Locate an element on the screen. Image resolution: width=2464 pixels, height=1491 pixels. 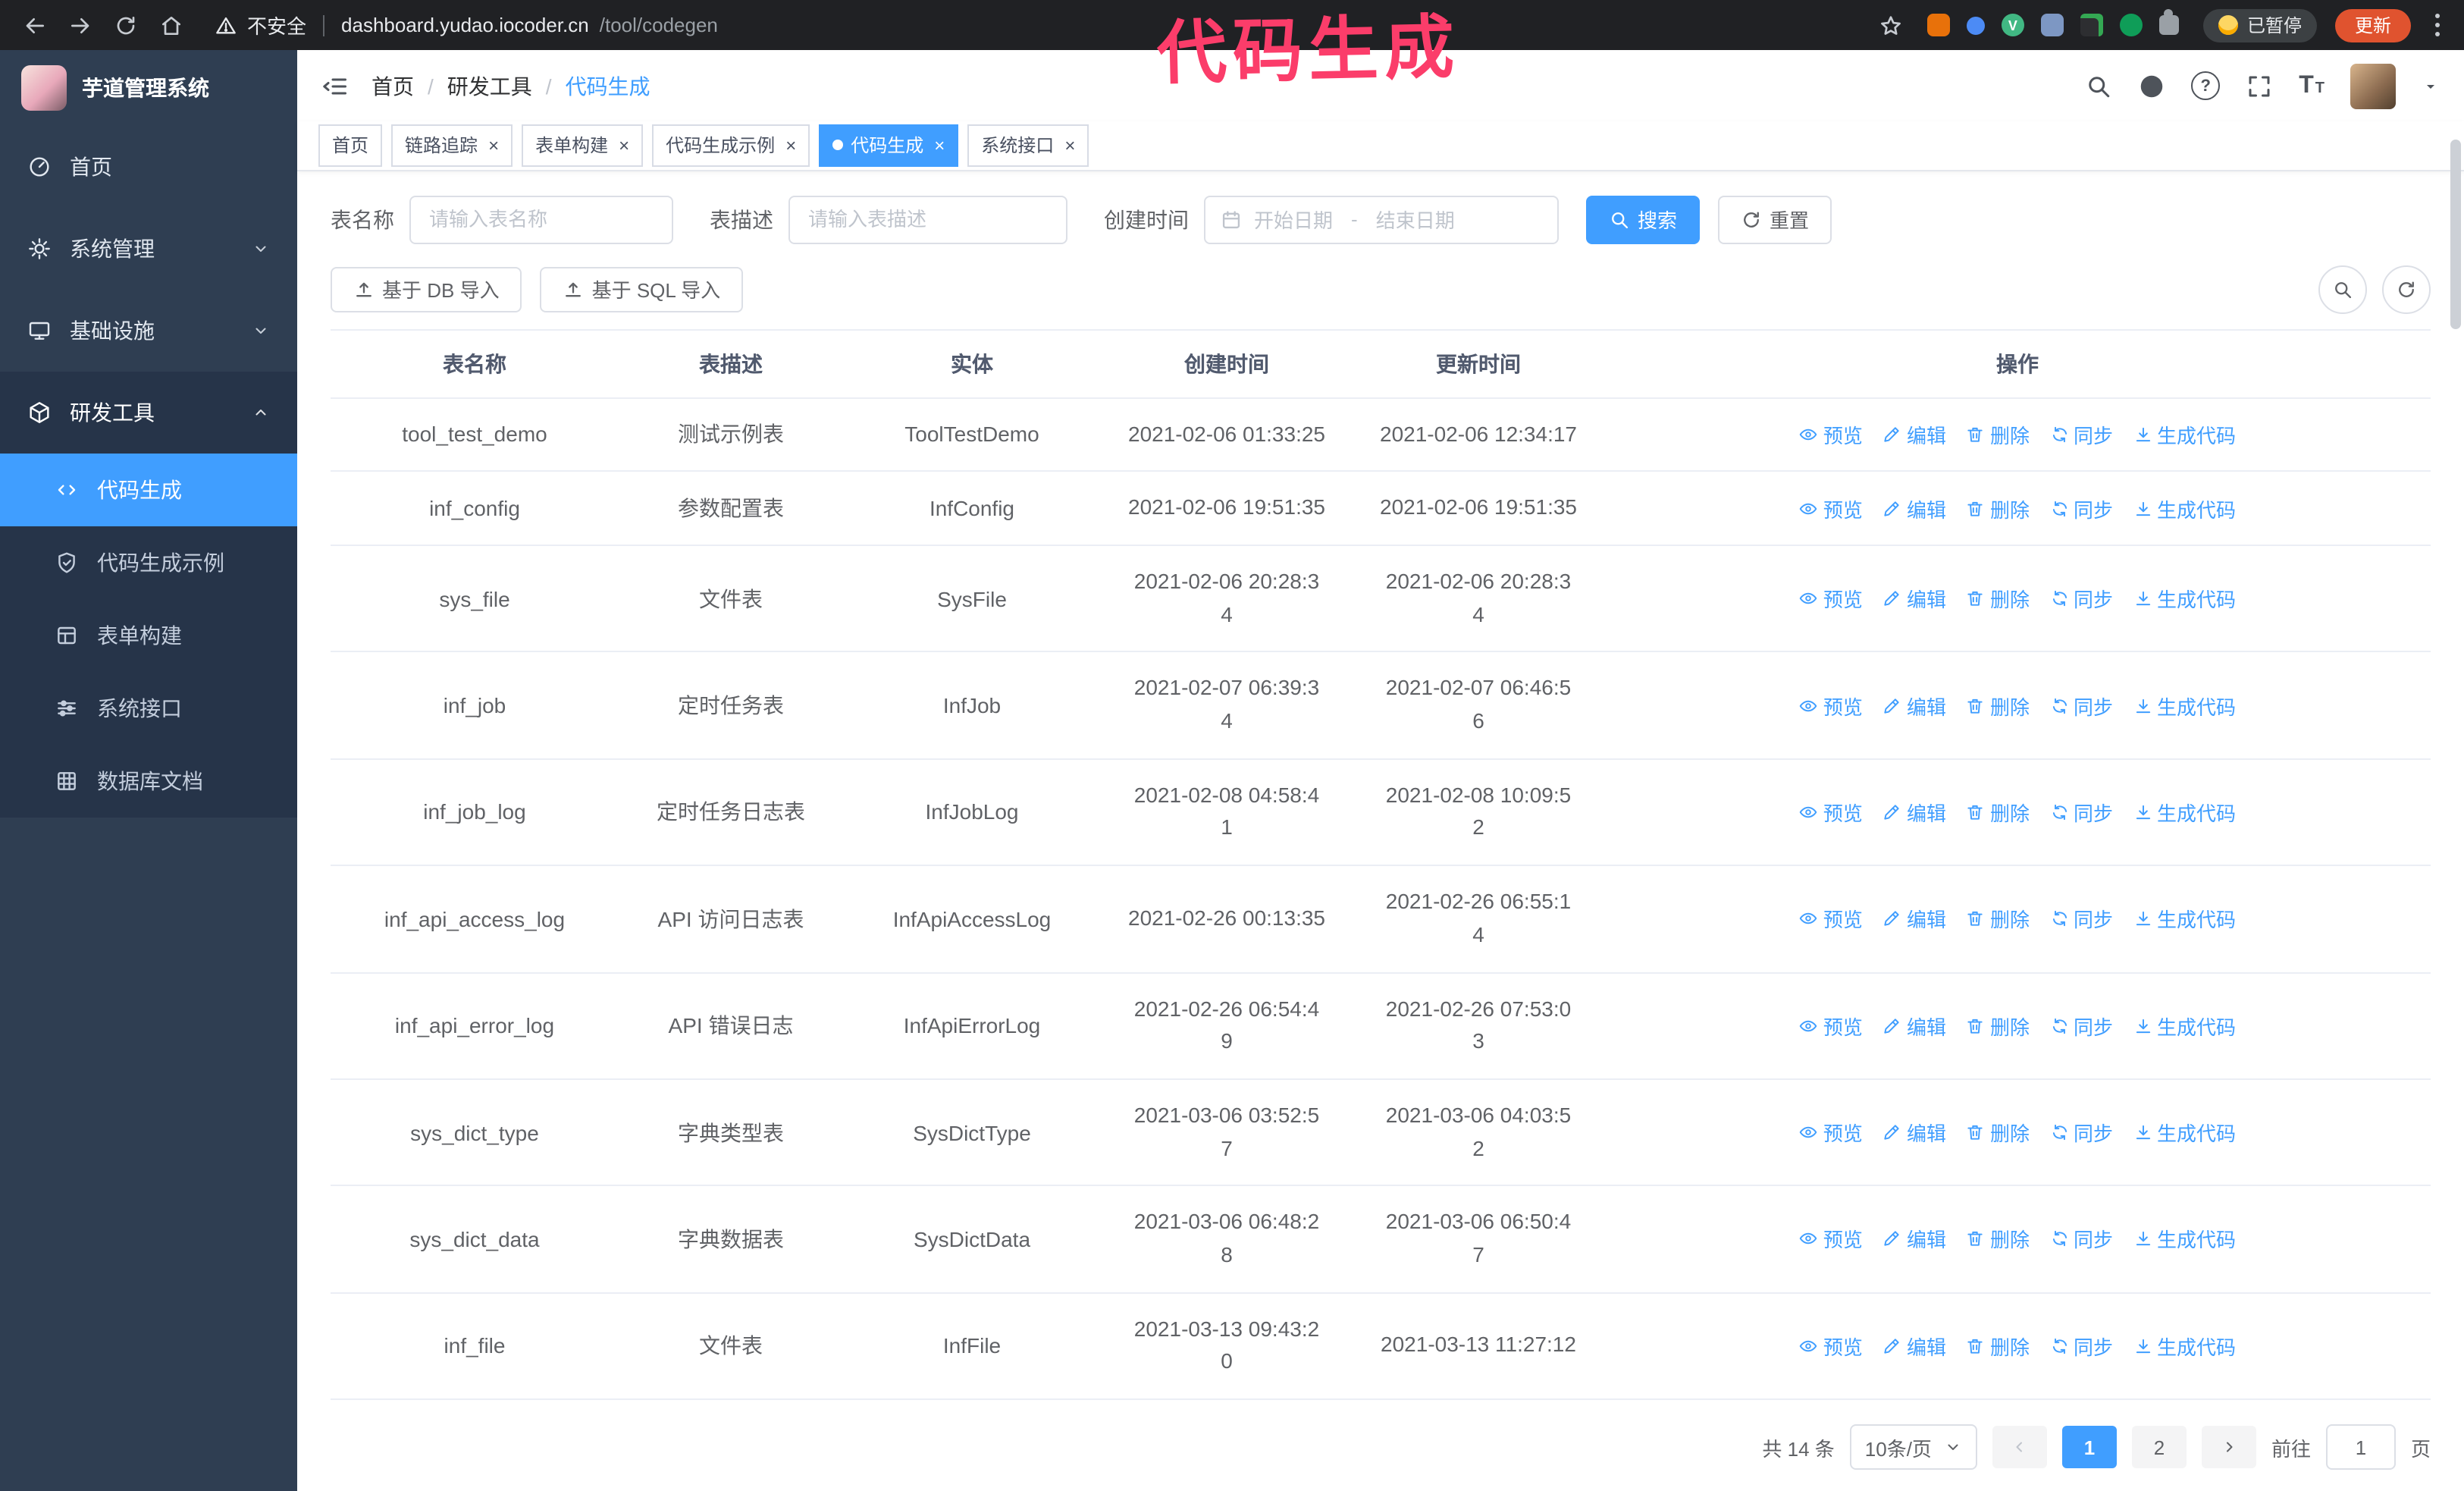
scrollbar-thumb is located at coordinates (2455, 234).